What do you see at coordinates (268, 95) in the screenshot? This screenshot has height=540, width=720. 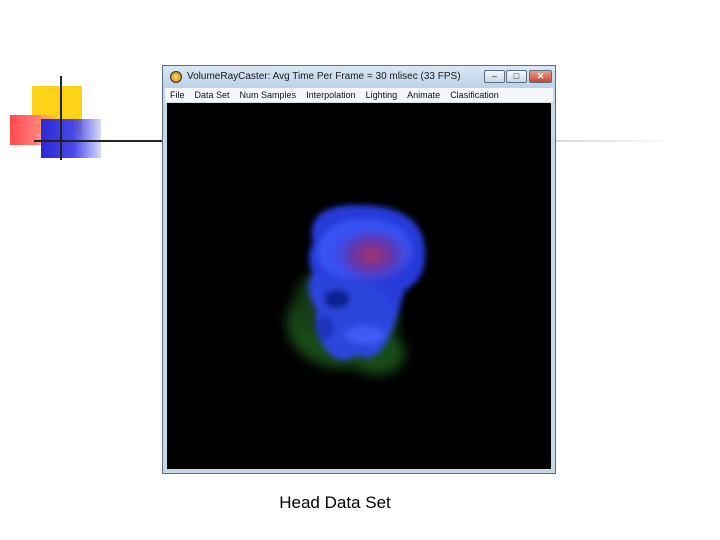 I see `menu-num-samples: Num Samples` at bounding box center [268, 95].